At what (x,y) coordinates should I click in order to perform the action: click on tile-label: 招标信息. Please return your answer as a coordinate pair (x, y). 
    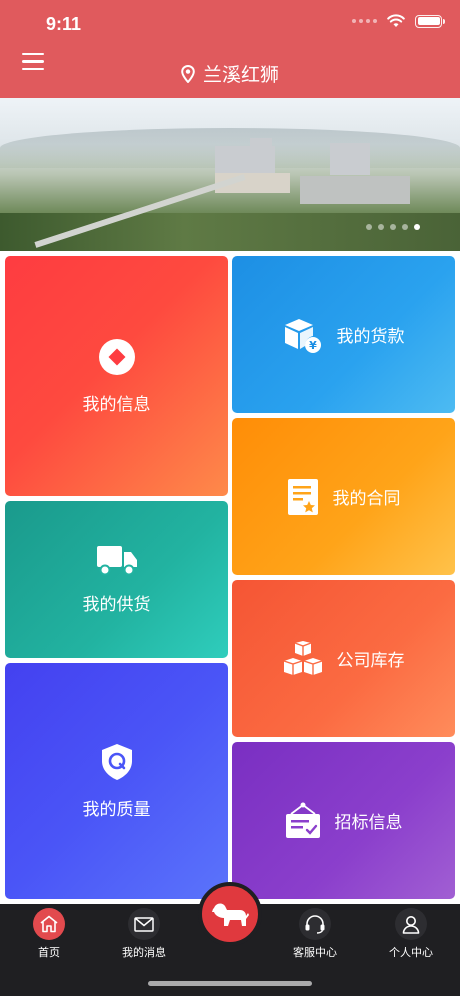
    Looking at the image, I should click on (368, 822).